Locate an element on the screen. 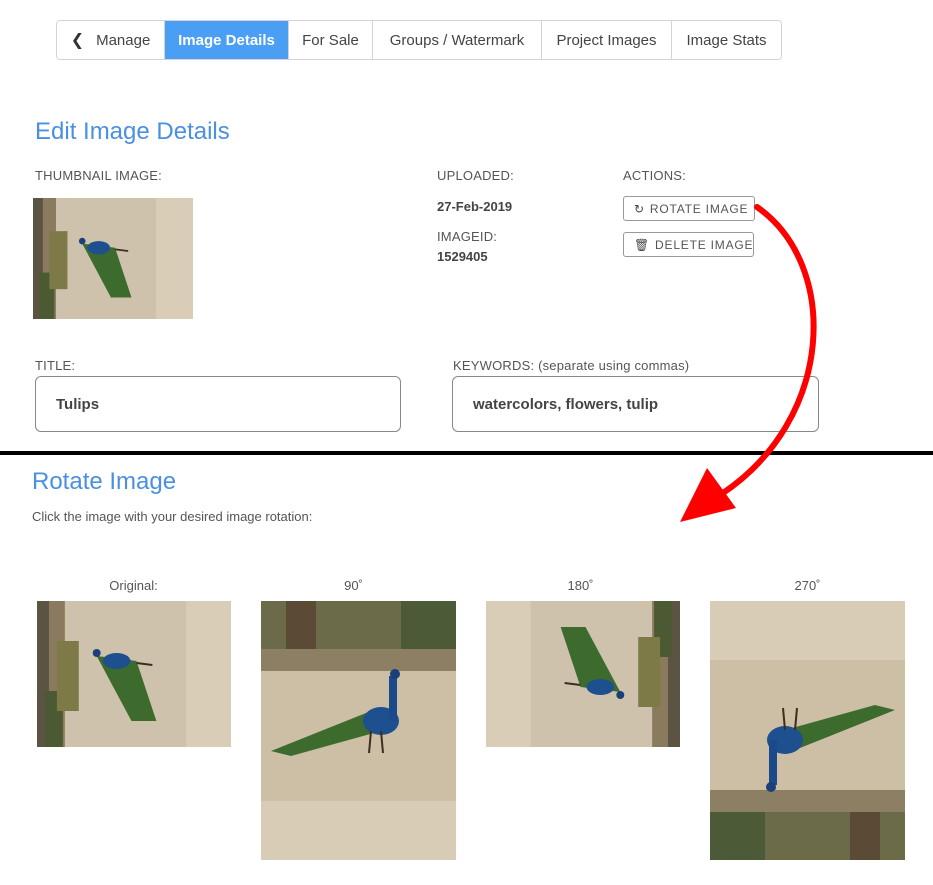  title-input: Tulips is located at coordinates (218, 404).